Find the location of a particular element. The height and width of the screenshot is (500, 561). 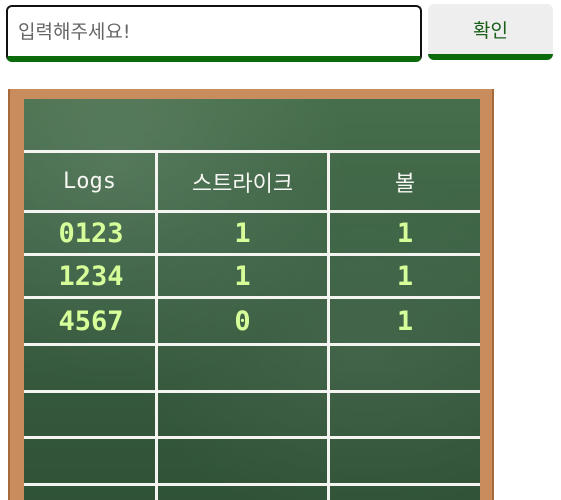

header-ball: 볼 is located at coordinates (405, 184).